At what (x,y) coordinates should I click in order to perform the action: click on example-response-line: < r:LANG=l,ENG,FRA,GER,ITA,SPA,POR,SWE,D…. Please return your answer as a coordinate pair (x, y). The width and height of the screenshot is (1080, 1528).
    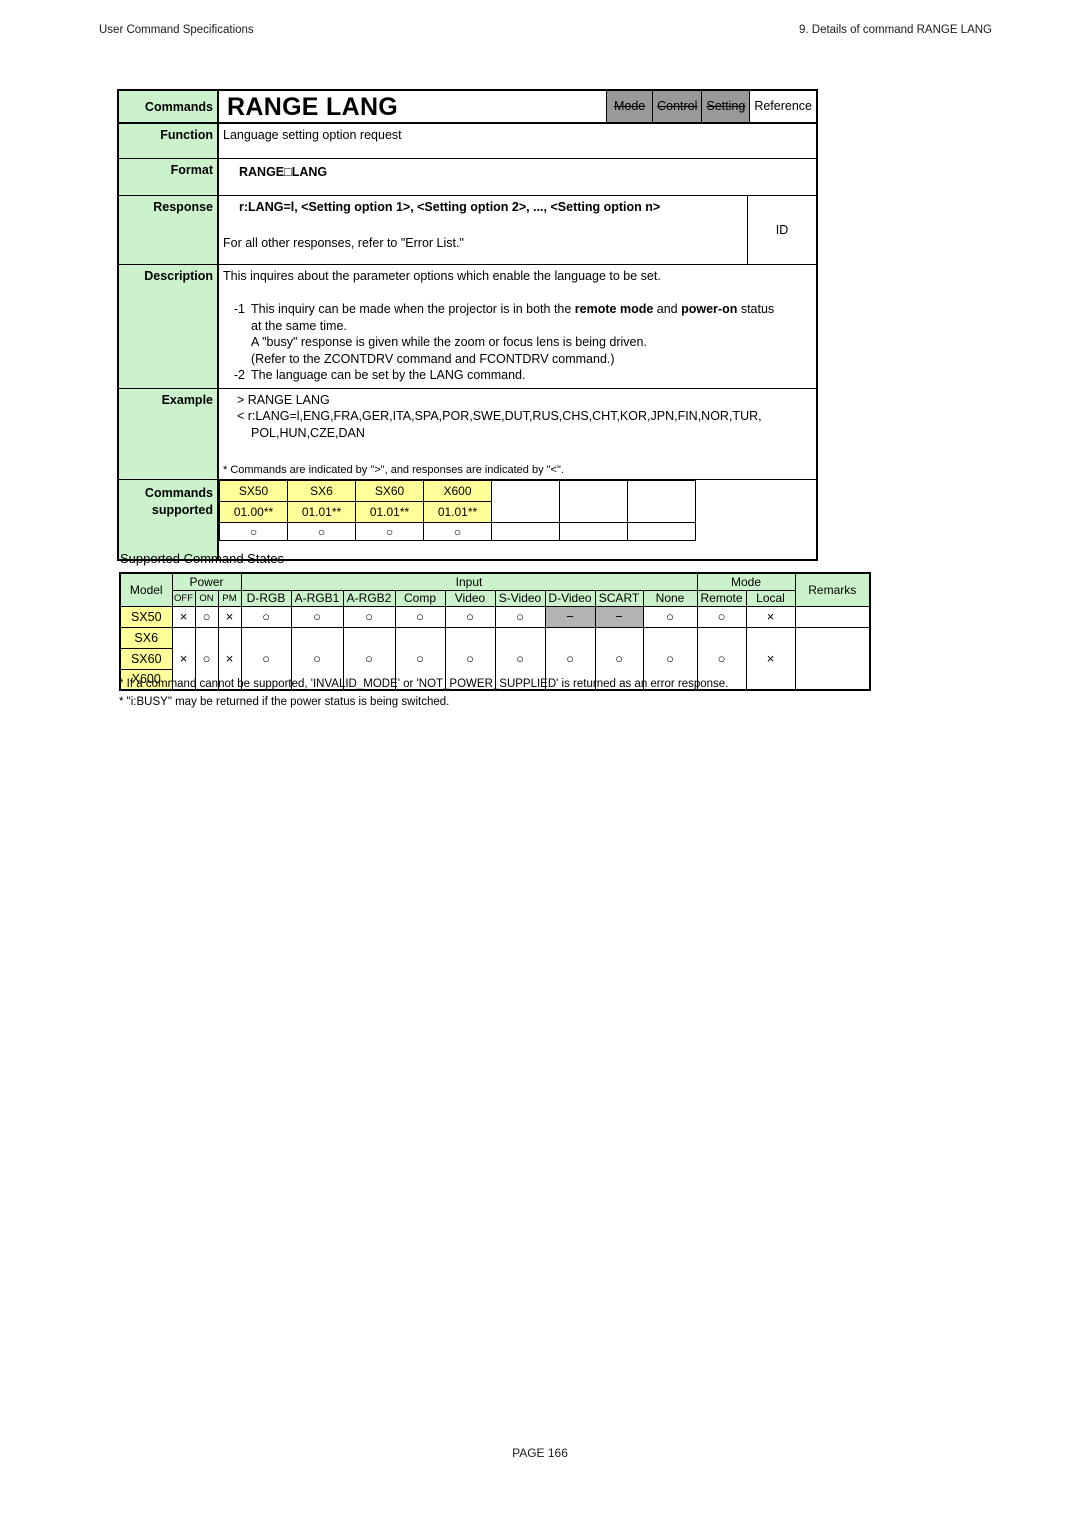
    Looking at the image, I should click on (499, 416).